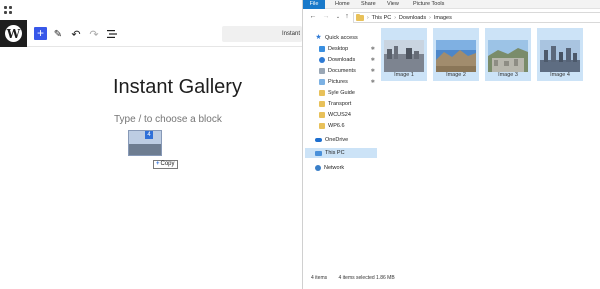  Describe the element at coordinates (366, 278) in the screenshot. I see `status-selection: 4 items selected 1.86 MB` at that location.